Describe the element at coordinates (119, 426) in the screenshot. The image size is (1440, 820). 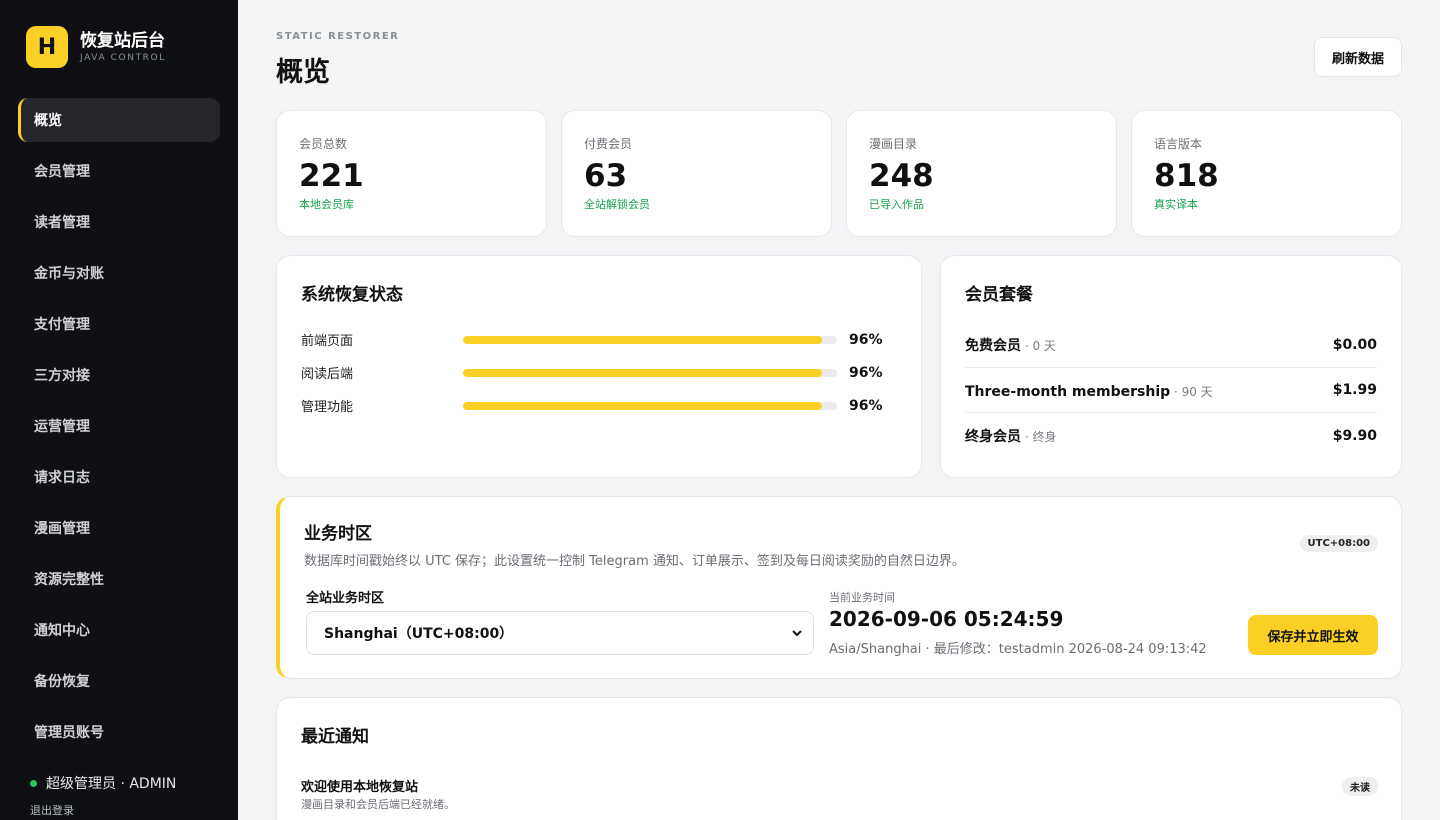
I see `sidebar-item-operations: 运营管理` at that location.